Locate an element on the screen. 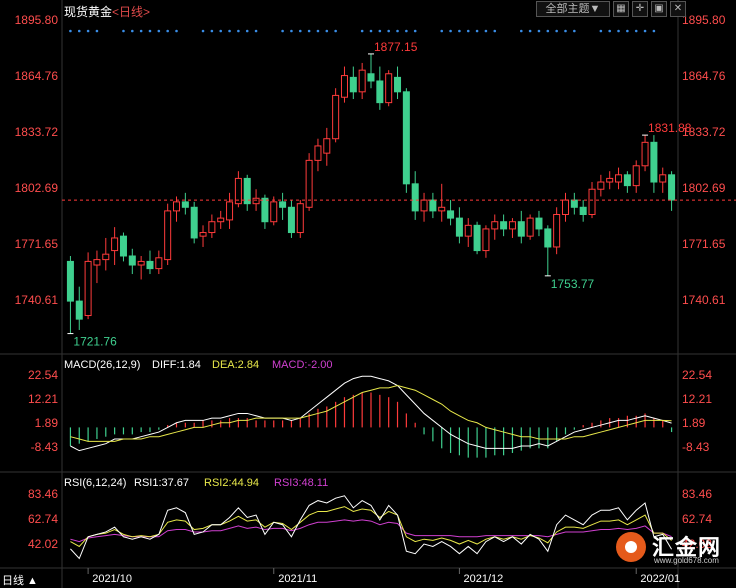 The height and width of the screenshot is (588, 736). rsi-label: RSI(6,12,24) is located at coordinates (95, 483).